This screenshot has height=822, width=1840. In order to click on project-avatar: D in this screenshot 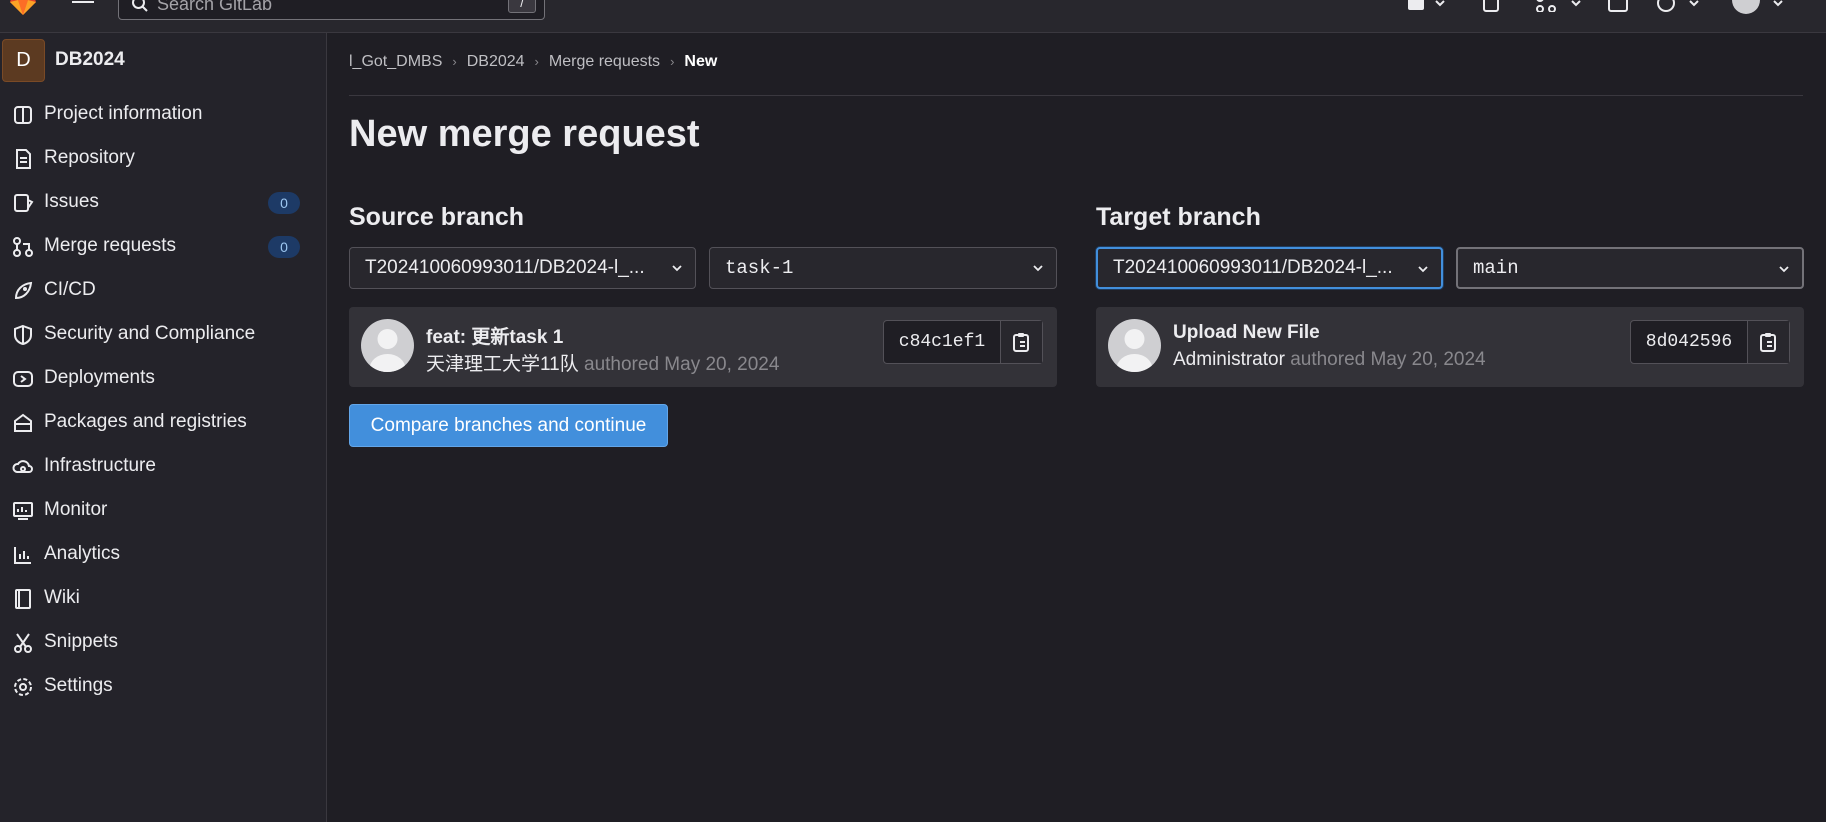, I will do `click(23, 60)`.